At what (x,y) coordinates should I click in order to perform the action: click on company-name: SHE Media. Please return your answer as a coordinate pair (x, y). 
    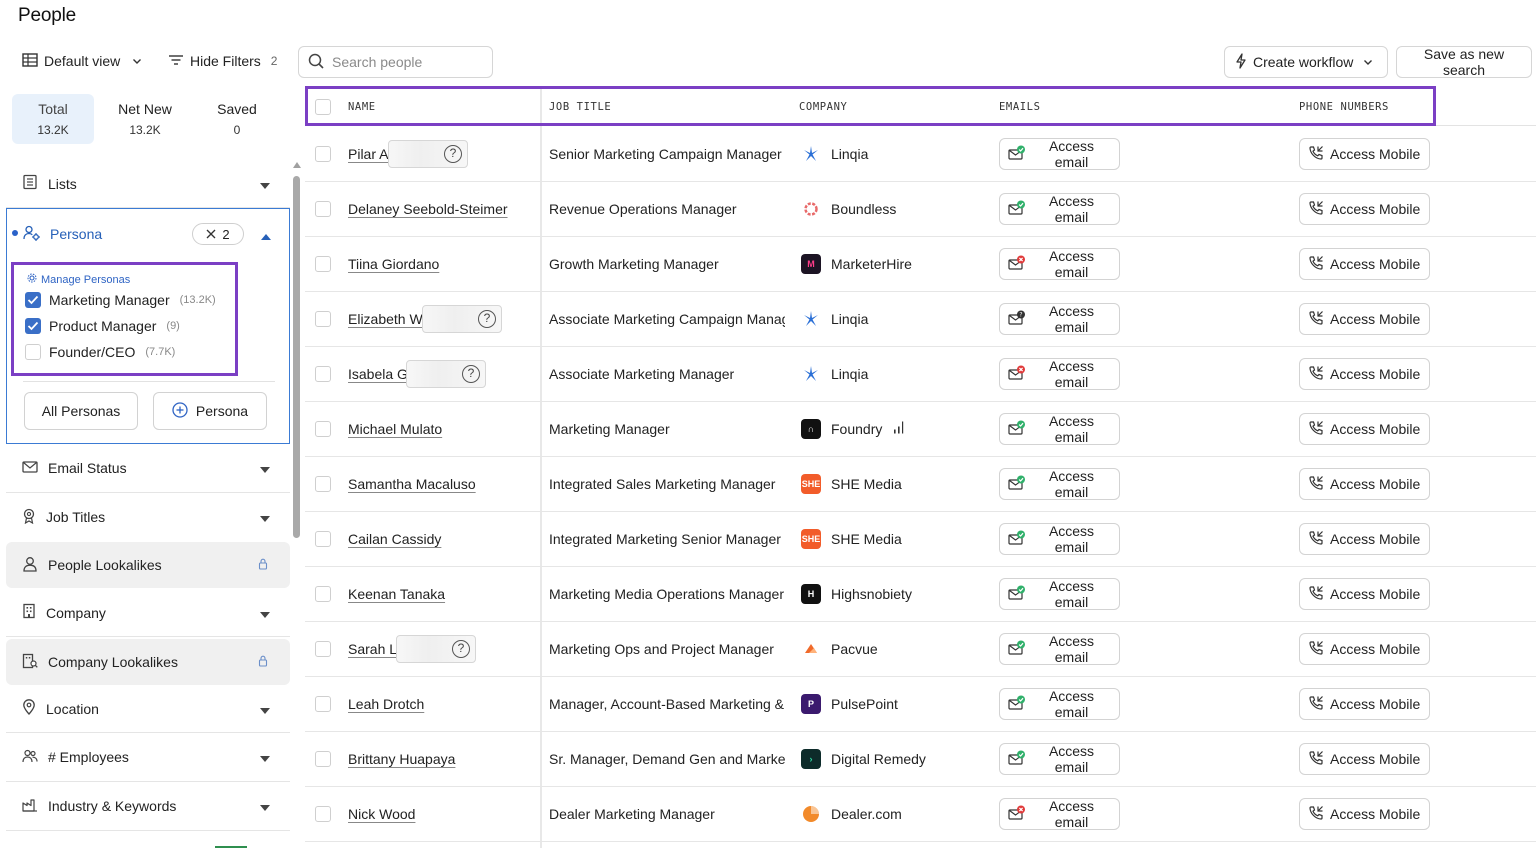
    Looking at the image, I should click on (866, 539).